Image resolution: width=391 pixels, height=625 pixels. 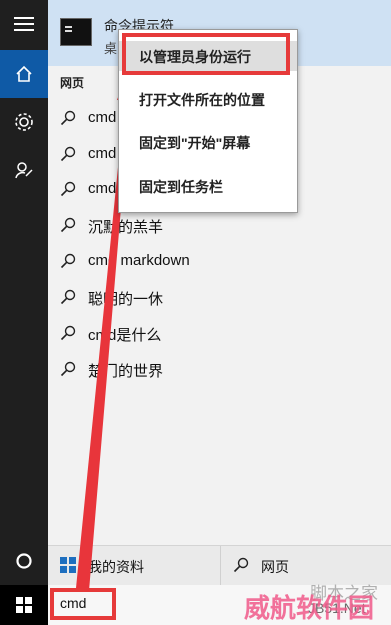 I want to click on pin-to-start-menu-item: 固定到"开始"屏幕, so click(x=208, y=142).